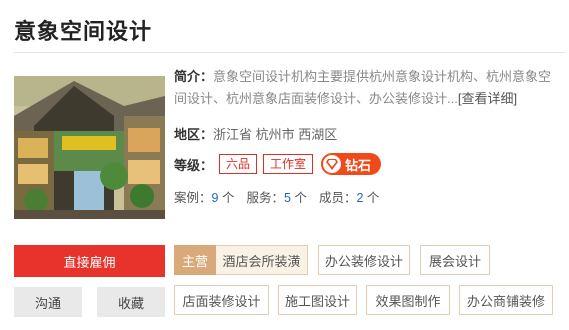 The image size is (569, 330). I want to click on level-tag-type: 工作室, so click(288, 164).